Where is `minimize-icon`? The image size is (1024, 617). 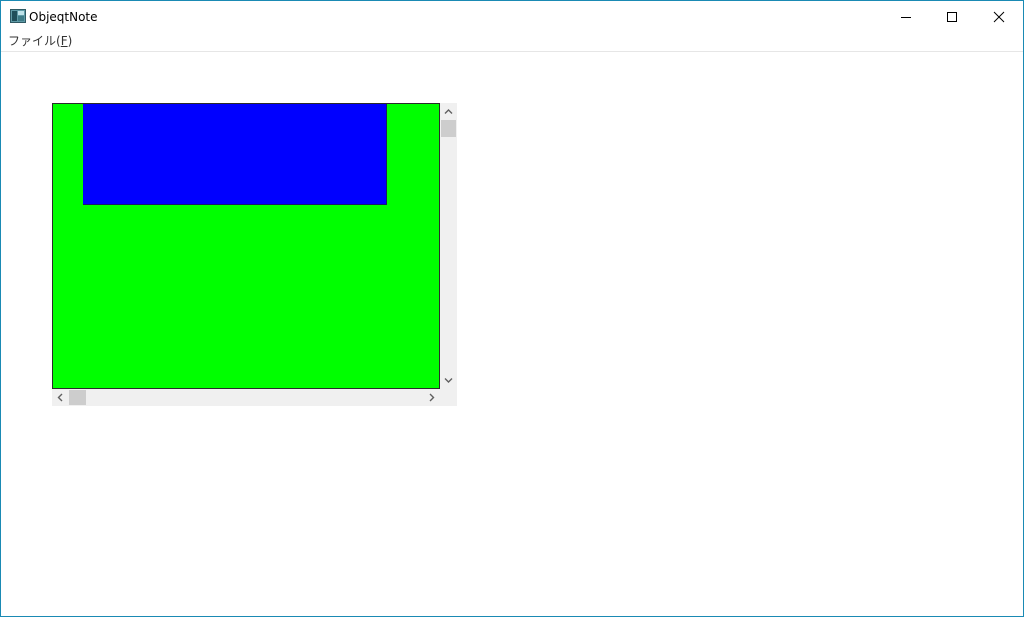
minimize-icon is located at coordinates (906, 17).